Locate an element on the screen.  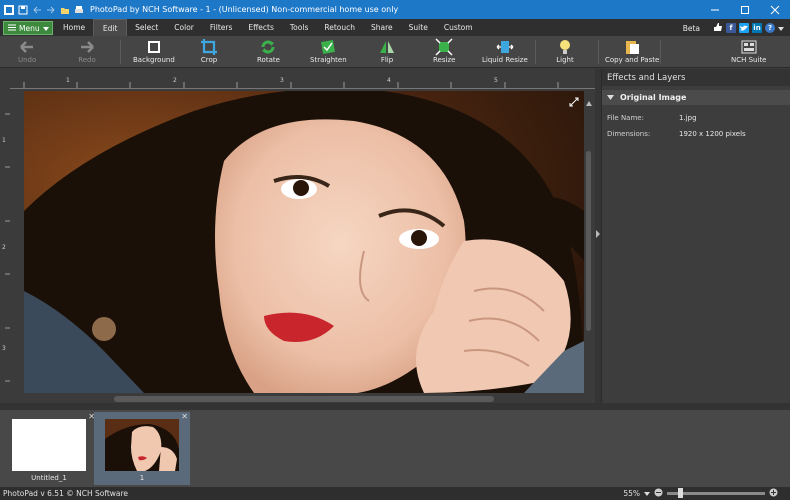
zoom-control: 55% is located at coordinates (700, 493).